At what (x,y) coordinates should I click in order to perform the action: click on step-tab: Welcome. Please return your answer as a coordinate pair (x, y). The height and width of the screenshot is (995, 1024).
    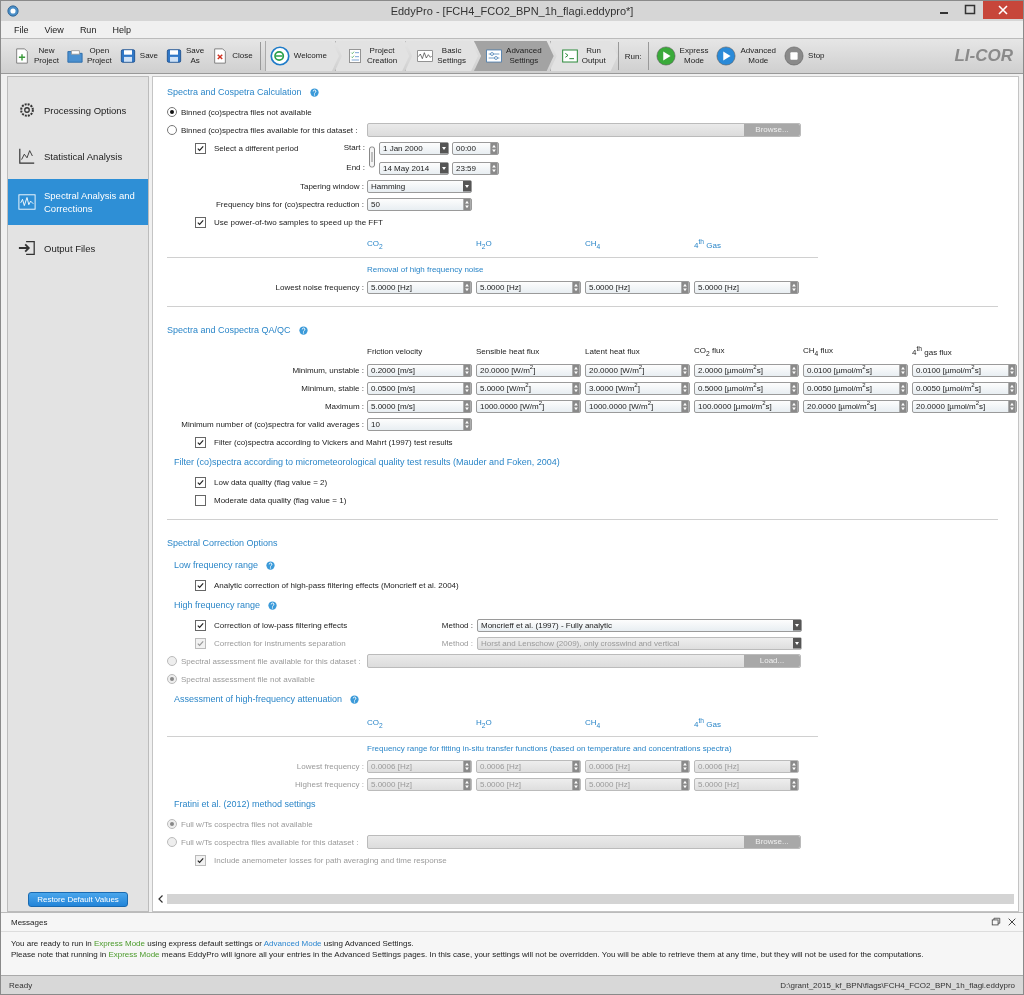
    Looking at the image, I should click on (301, 56).